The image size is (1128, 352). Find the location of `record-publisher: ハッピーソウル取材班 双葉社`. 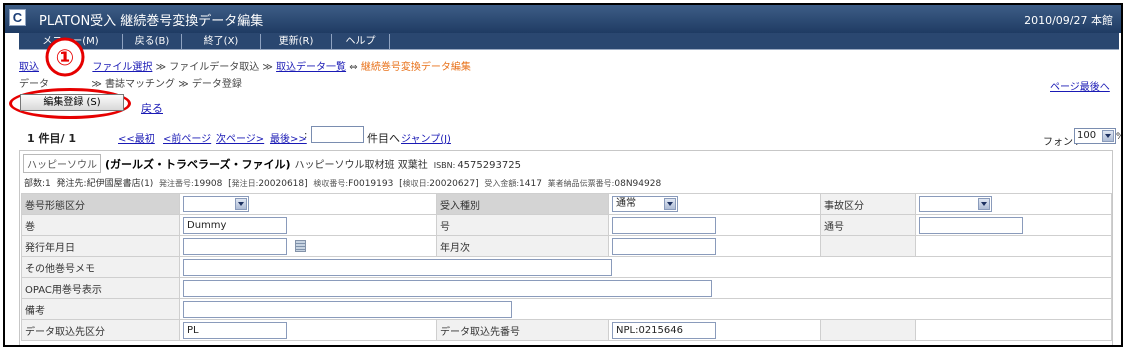

record-publisher: ハッピーソウル取材班 双葉社 is located at coordinates (361, 165).